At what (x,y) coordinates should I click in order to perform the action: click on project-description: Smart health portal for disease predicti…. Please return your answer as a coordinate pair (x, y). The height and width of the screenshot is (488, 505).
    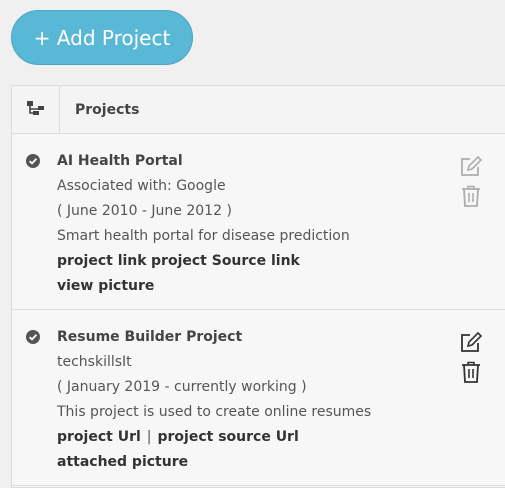
    Looking at the image, I should click on (203, 236).